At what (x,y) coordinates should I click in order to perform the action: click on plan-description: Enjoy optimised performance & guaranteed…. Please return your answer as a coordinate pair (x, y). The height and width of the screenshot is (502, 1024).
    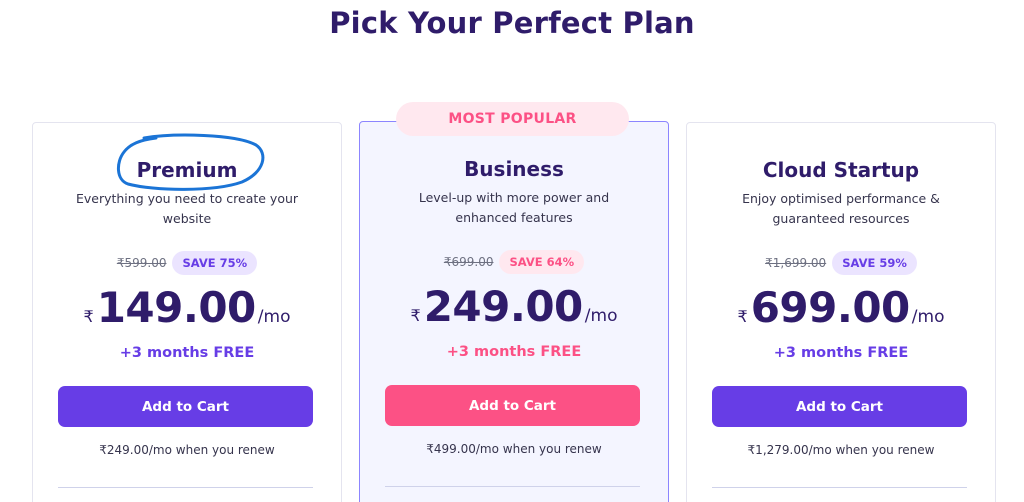
    Looking at the image, I should click on (841, 208).